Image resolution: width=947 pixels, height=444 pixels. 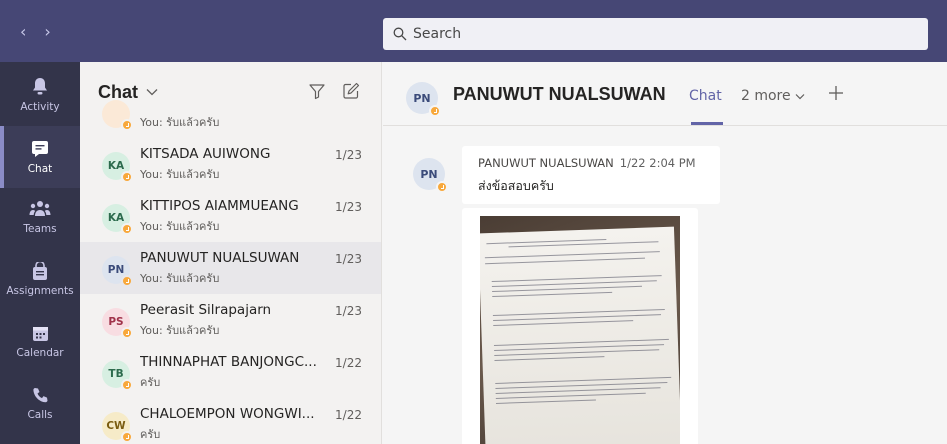 What do you see at coordinates (230, 372) in the screenshot?
I see `chat-list-item: TB THINNAPHAT BANJONGC... ครับ 1/22` at bounding box center [230, 372].